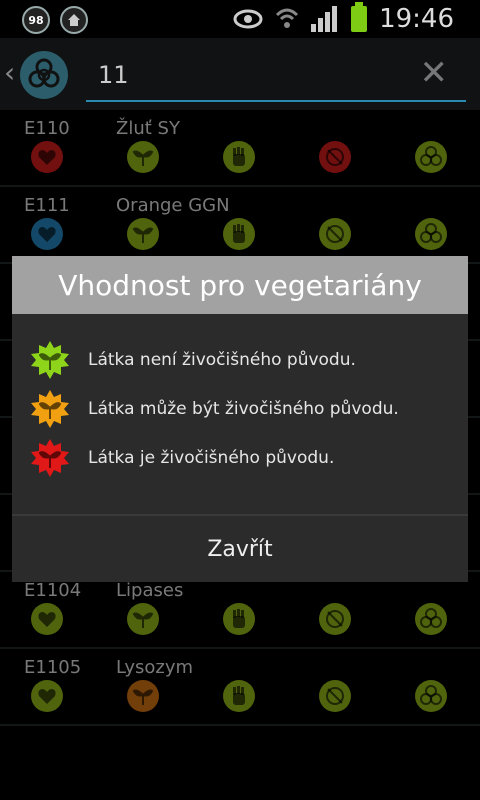 The height and width of the screenshot is (800, 480). What do you see at coordinates (324, 19) in the screenshot?
I see `signal-icon` at bounding box center [324, 19].